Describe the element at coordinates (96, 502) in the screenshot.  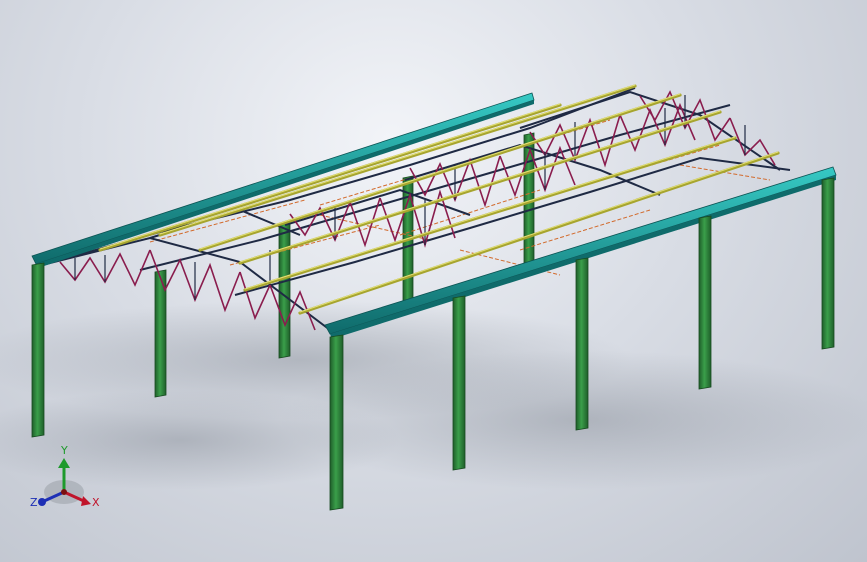
I see `x-axis-label: X` at that location.